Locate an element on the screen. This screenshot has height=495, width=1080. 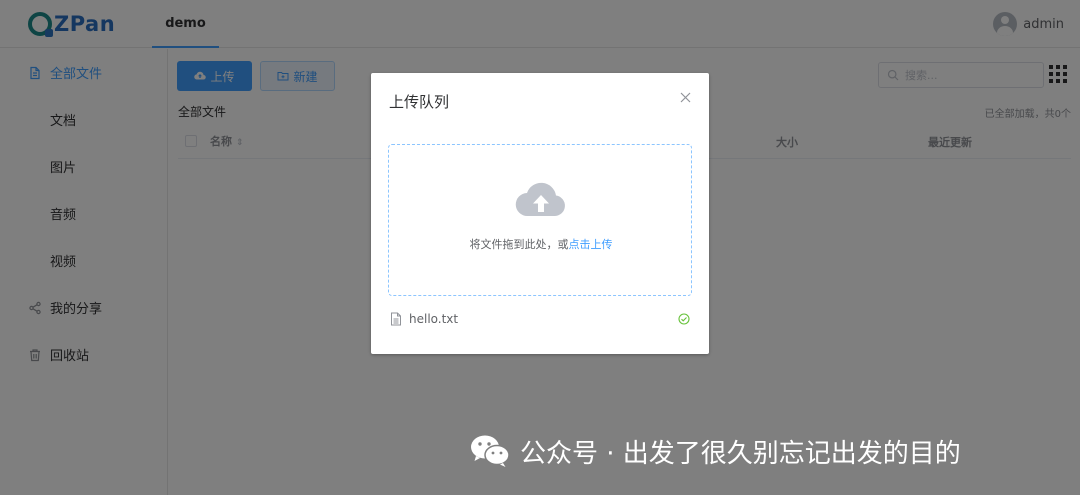
wechat-watermark: 公众号 · 出发了很久别忘记出发的目的 is located at coordinates (714, 451).